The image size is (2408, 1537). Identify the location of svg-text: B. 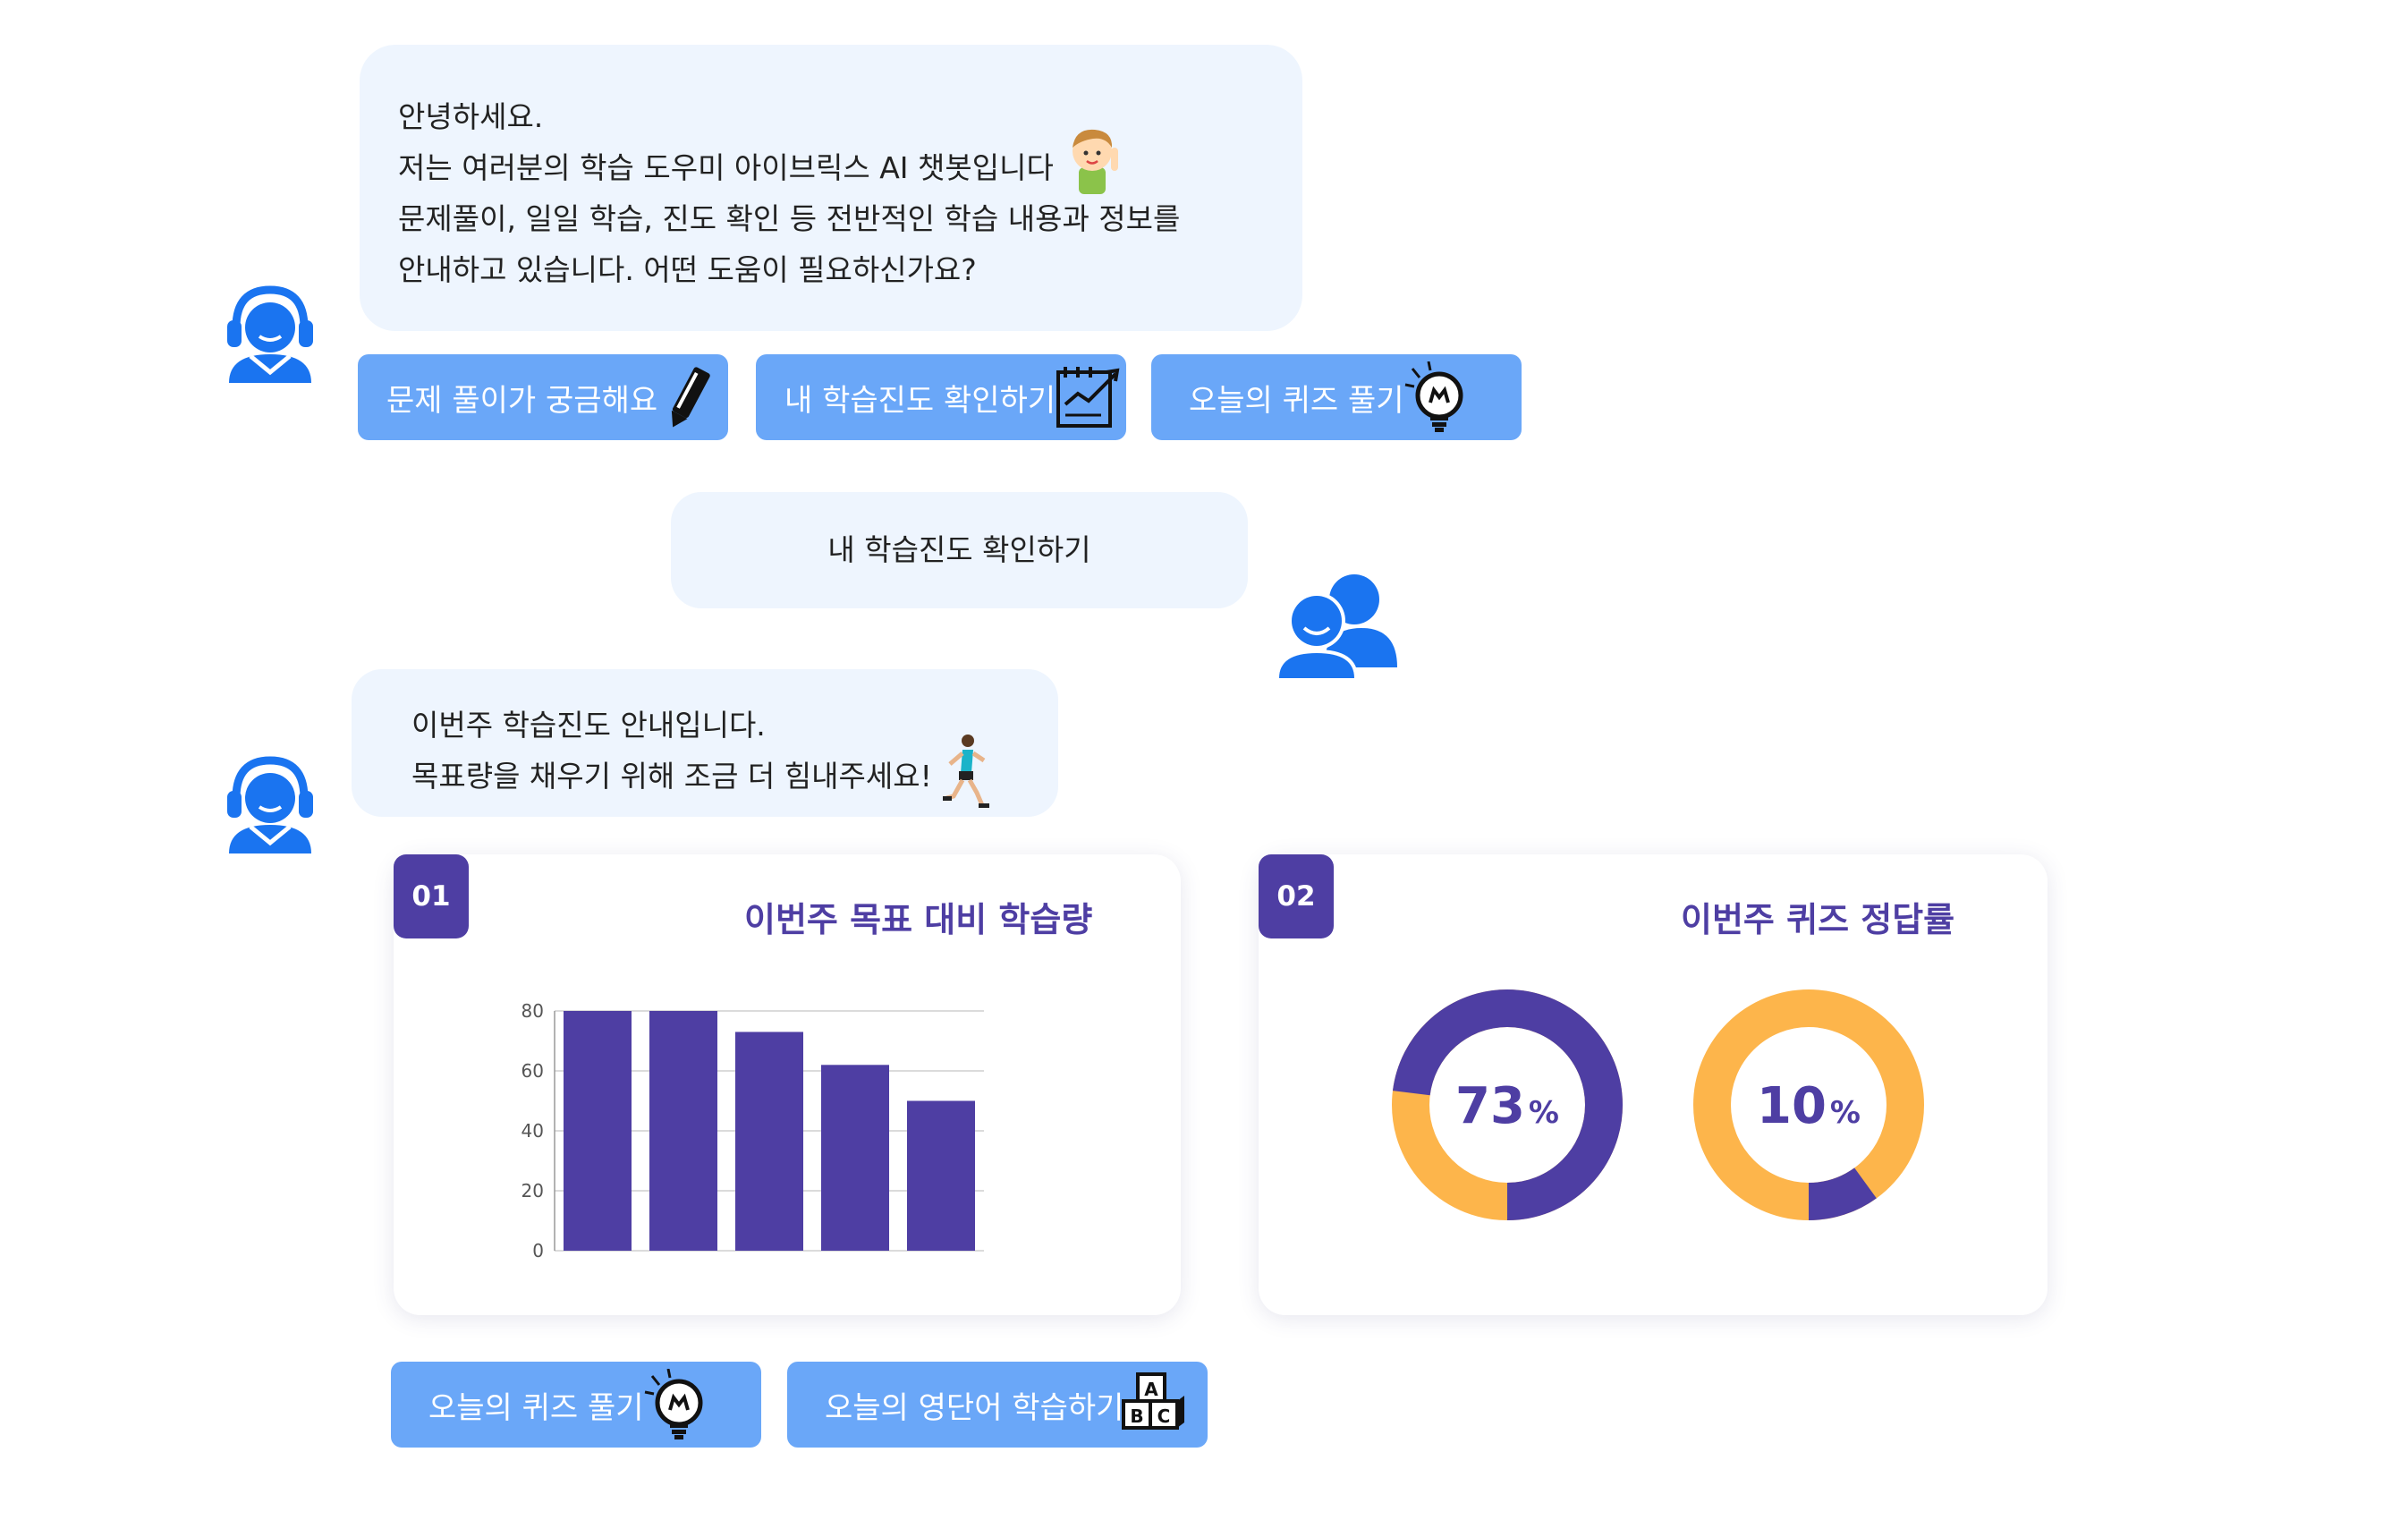
(1137, 1416).